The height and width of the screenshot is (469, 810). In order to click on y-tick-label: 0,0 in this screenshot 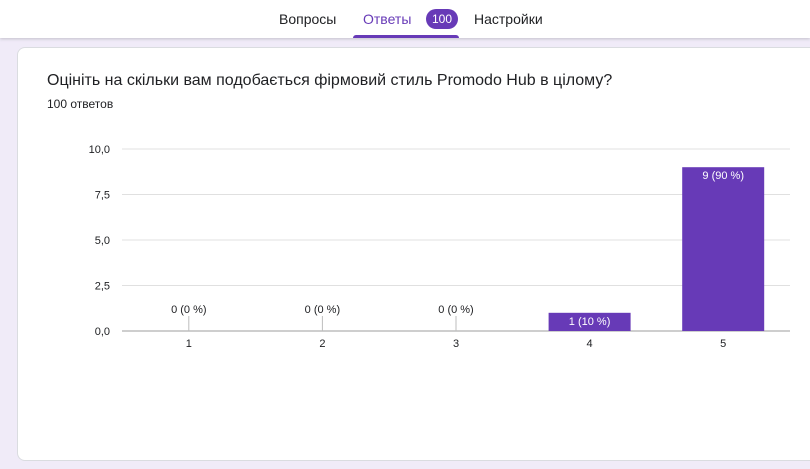, I will do `click(102, 332)`.